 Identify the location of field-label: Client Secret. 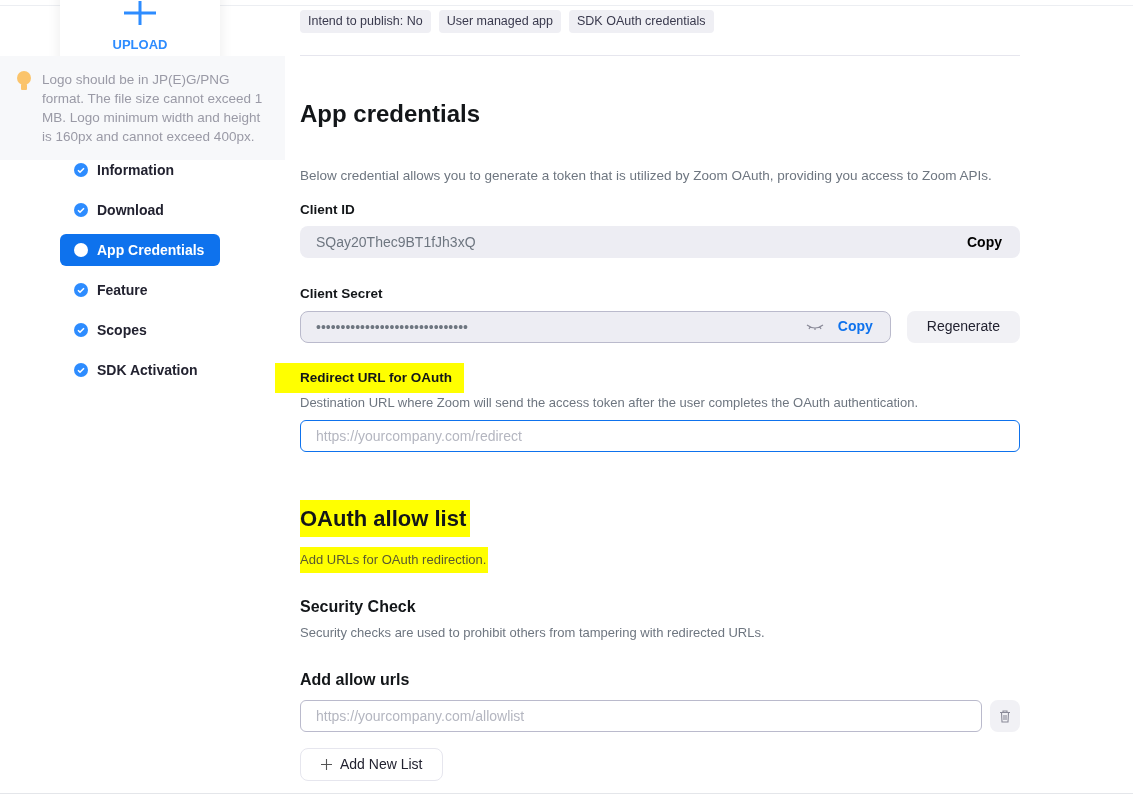
(342, 294).